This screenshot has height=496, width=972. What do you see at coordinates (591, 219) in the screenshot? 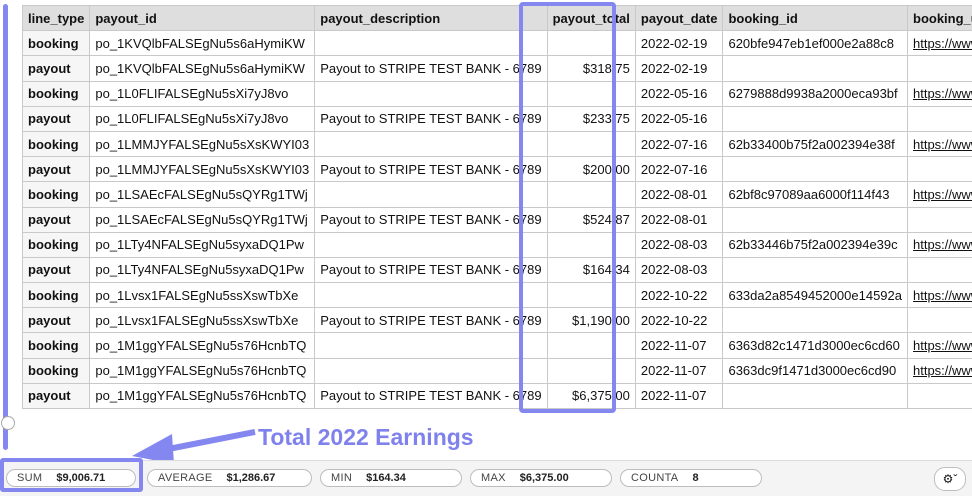
I see `cell-payout-total: $524.87` at bounding box center [591, 219].